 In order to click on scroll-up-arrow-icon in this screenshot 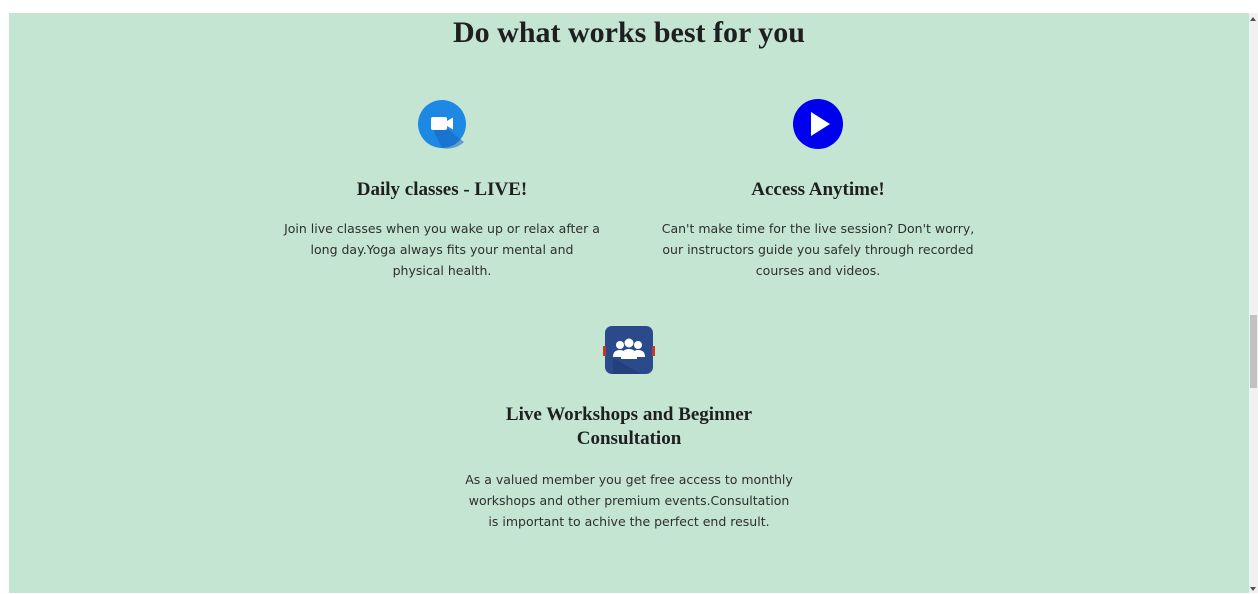, I will do `click(1253, 19)`.